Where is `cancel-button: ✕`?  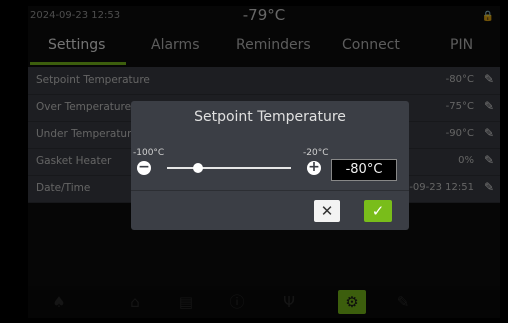 cancel-button: ✕ is located at coordinates (327, 211).